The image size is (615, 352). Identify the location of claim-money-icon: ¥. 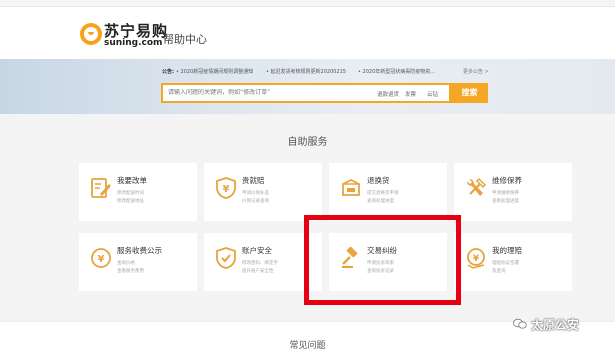
(476, 258).